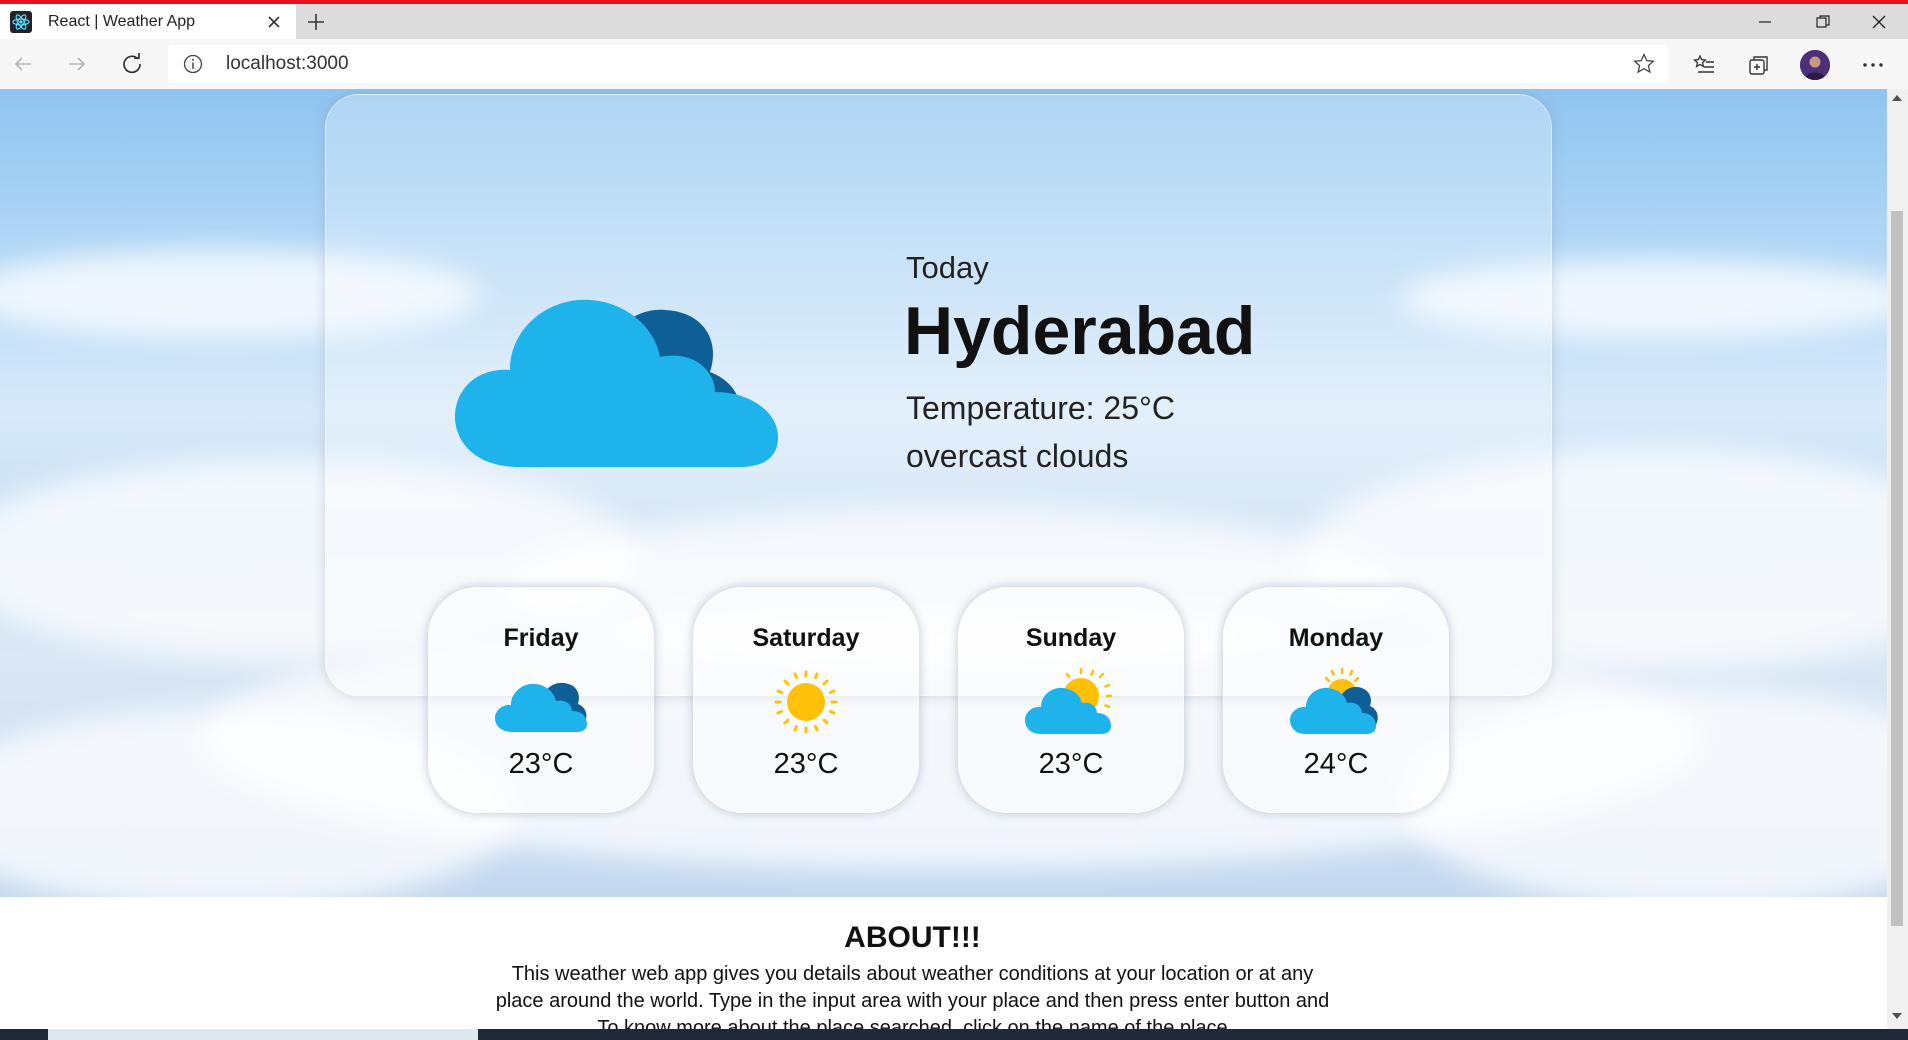  I want to click on tab-title: React | Weather App, so click(122, 21).